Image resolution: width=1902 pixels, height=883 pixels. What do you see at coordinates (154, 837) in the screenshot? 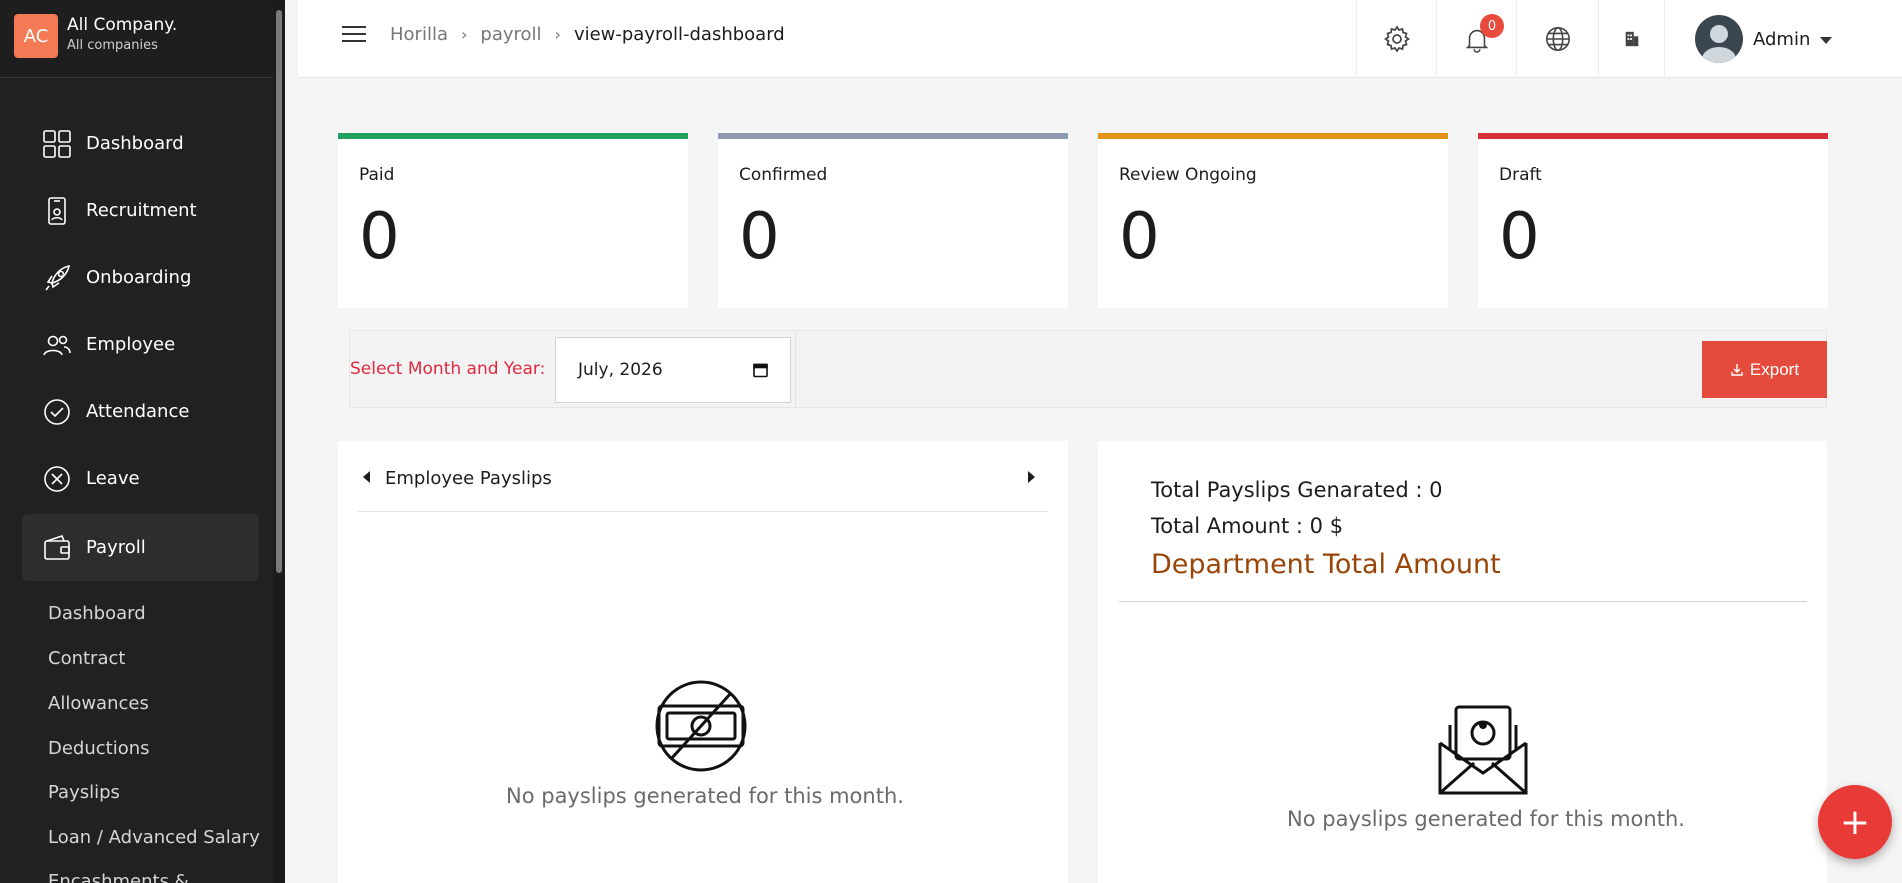
I see `payroll-sub-loan: Loan / Advanced Salary` at bounding box center [154, 837].